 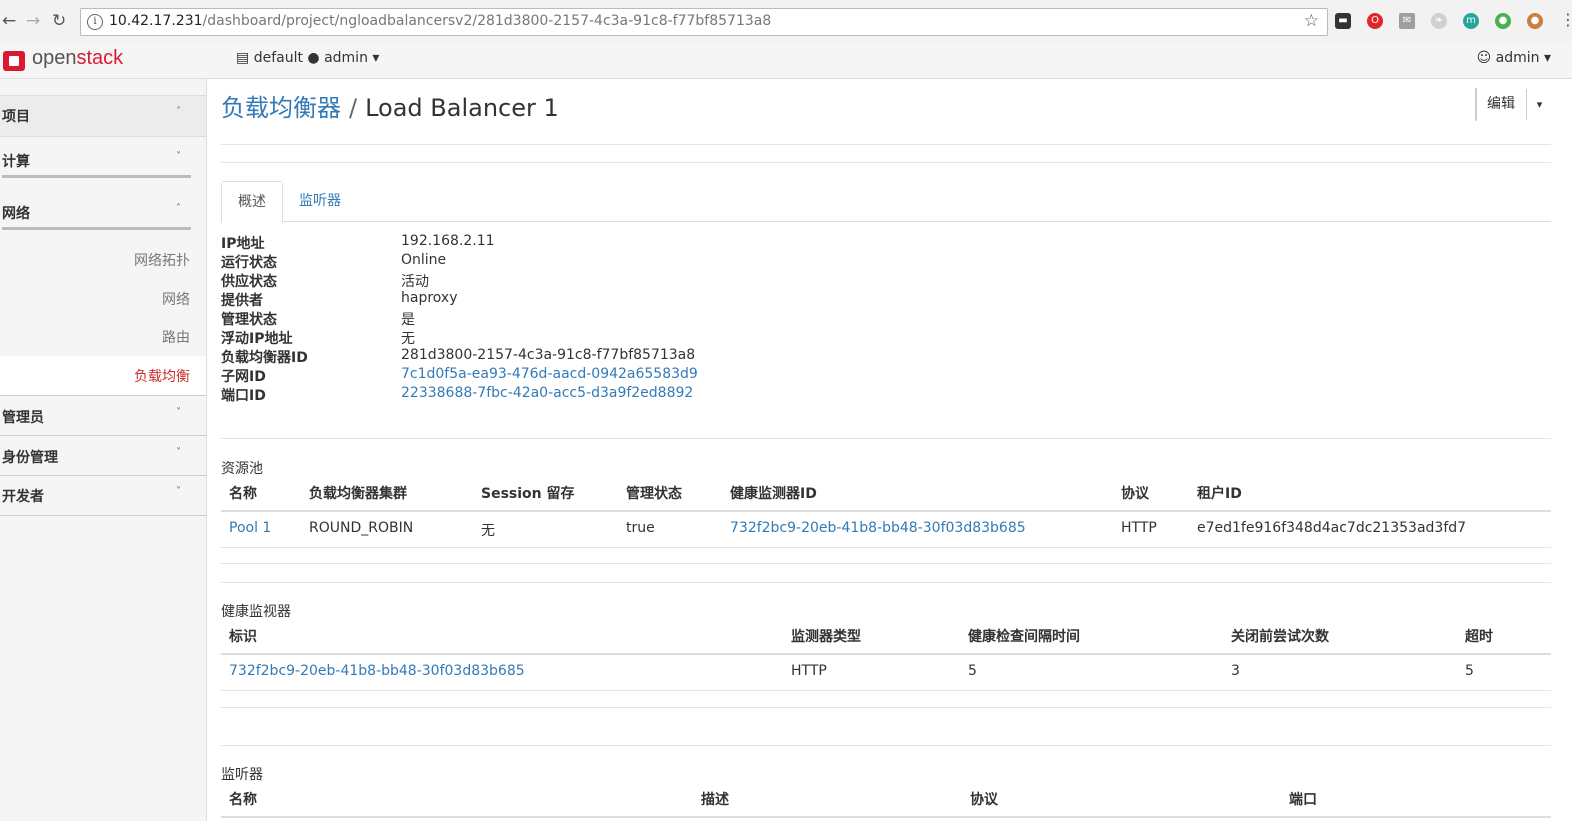 What do you see at coordinates (33, 21) in the screenshot?
I see `forward-icon: →` at bounding box center [33, 21].